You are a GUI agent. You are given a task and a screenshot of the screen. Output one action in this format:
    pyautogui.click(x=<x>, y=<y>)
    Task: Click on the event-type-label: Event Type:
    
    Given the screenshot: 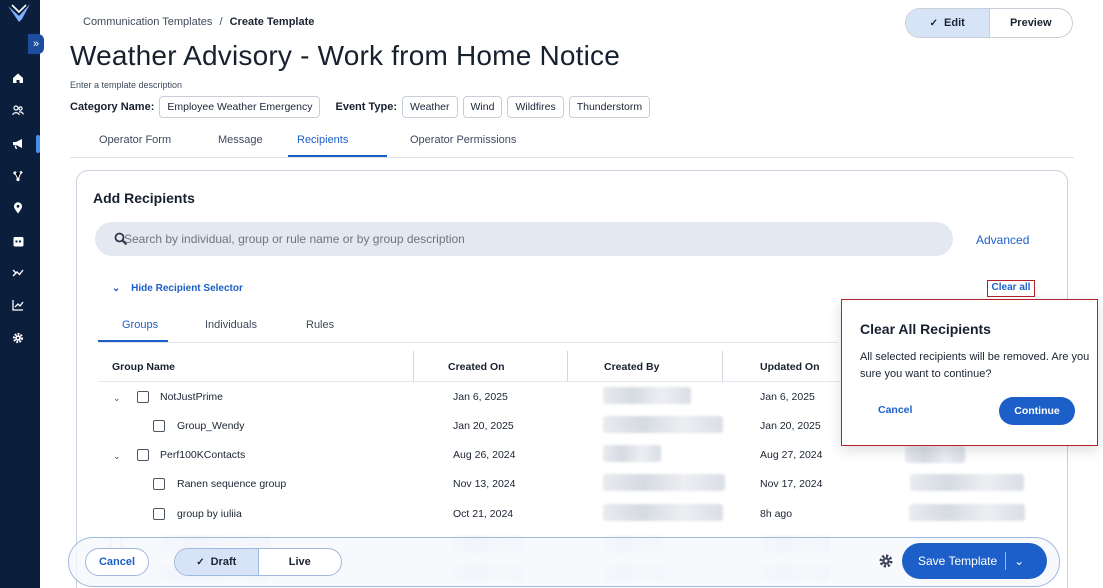 What is the action you would take?
    pyautogui.click(x=366, y=107)
    